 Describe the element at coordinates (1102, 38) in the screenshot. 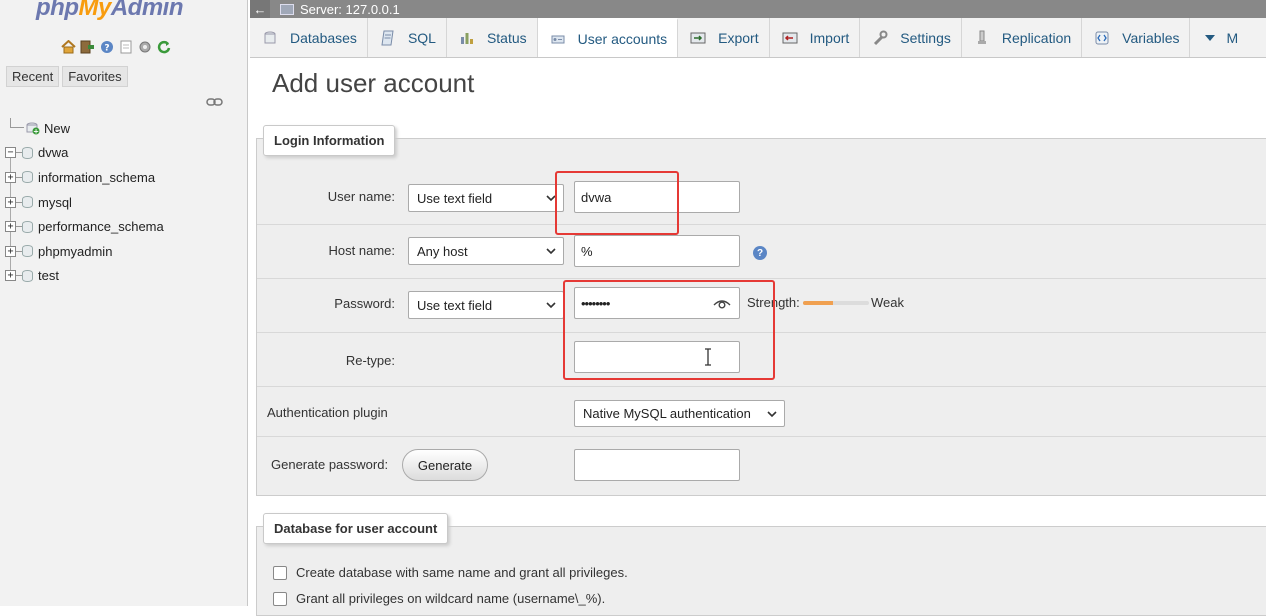

I see `variables-icon` at that location.